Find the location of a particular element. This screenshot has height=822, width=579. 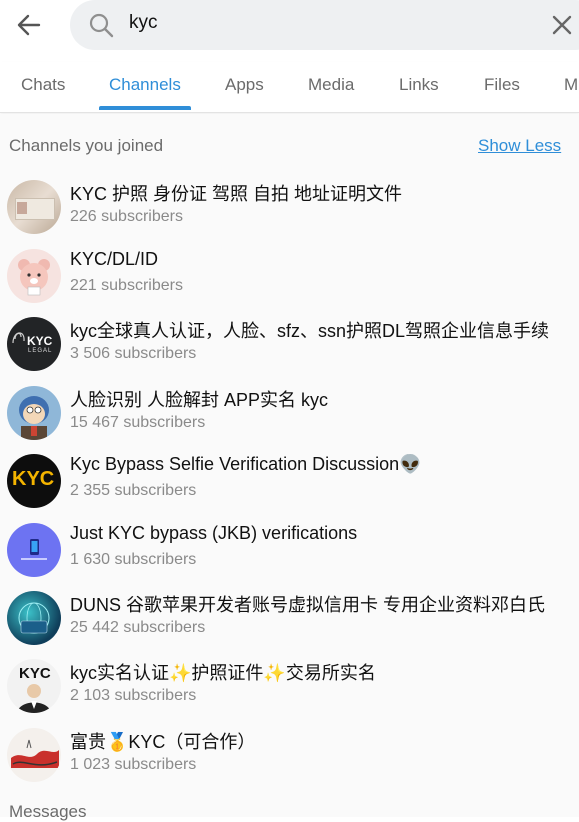

channel-title: kyc实名认证✨护照证件✨交易所实名 is located at coordinates (223, 673).